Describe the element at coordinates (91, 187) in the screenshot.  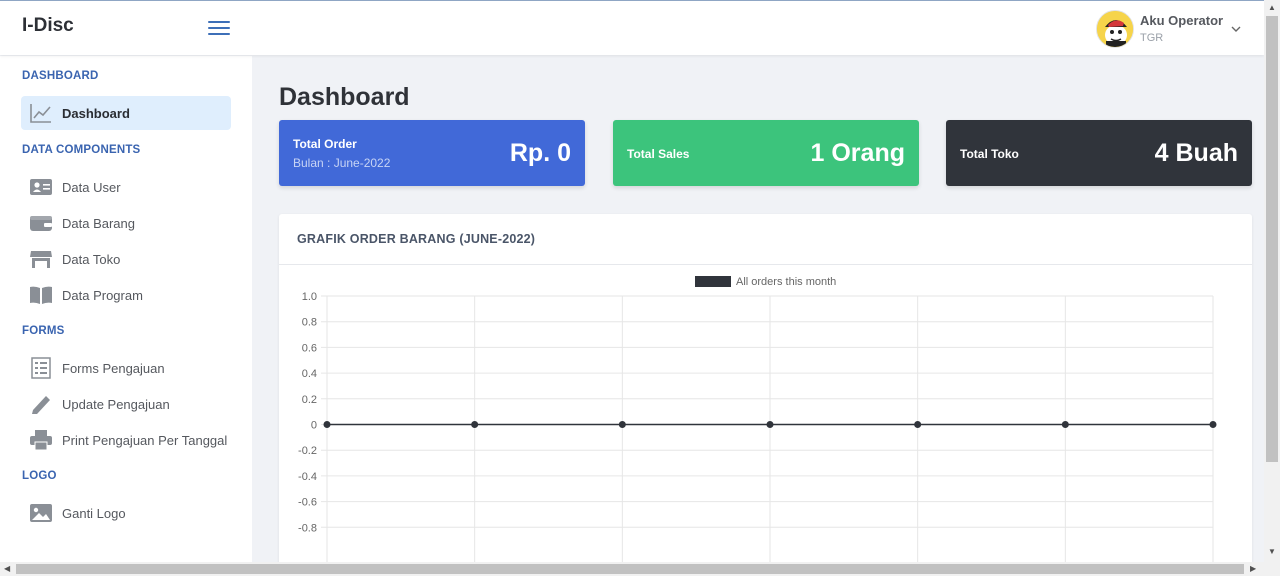
I see `sidebar-item-label: Data User` at that location.